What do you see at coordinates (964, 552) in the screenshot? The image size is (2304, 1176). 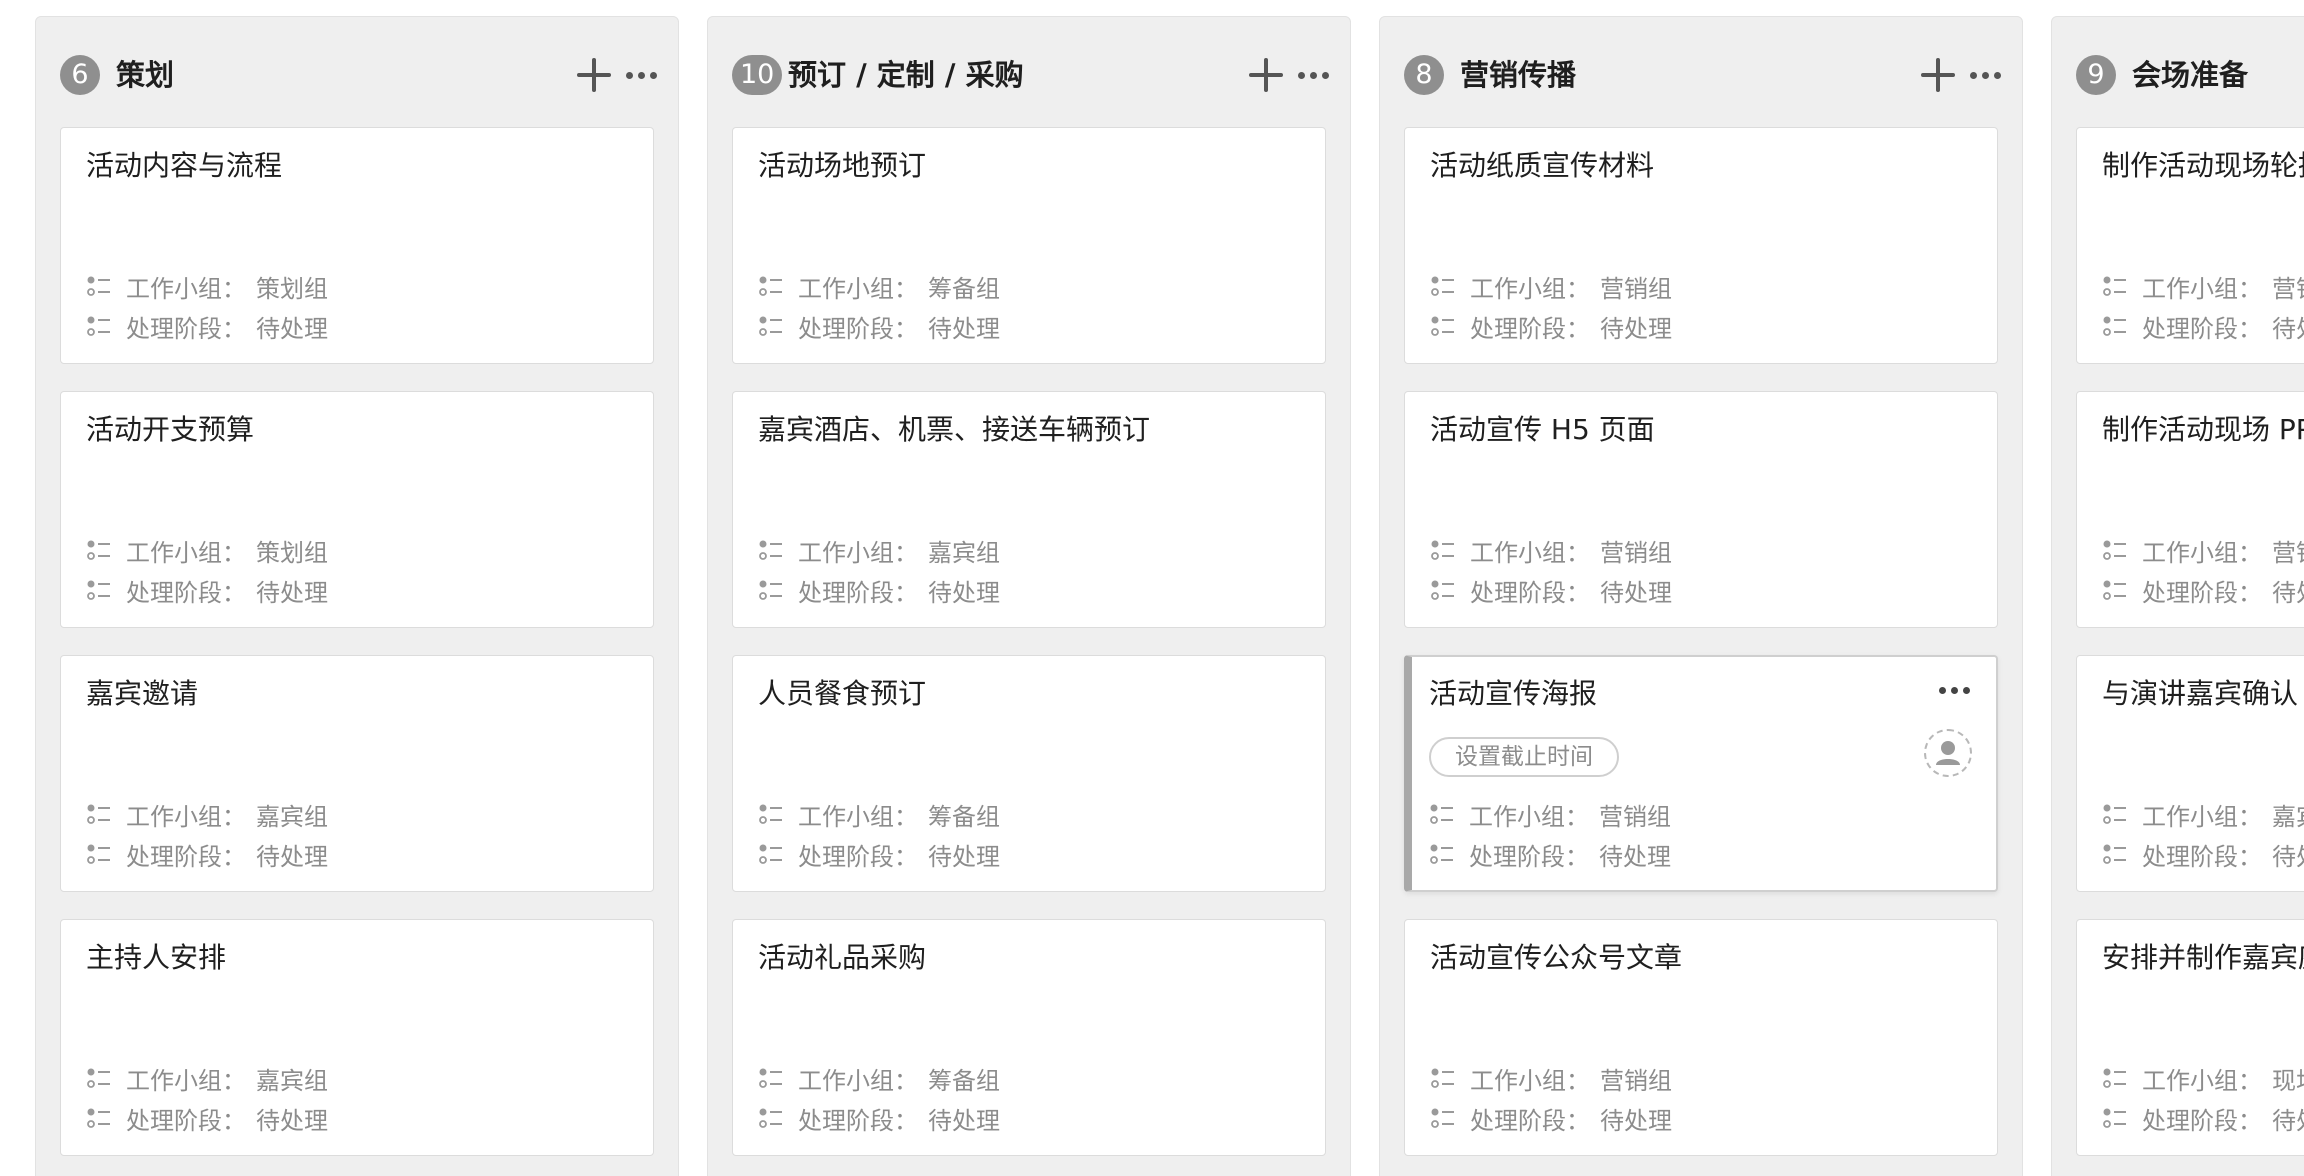 I see `field-value: 嘉宾组` at bounding box center [964, 552].